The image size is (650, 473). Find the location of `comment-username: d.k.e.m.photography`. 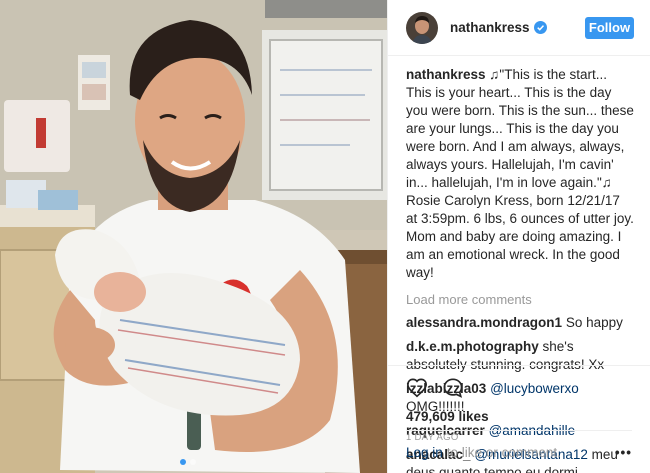

comment-username: d.k.e.m.photography is located at coordinates (472, 346).